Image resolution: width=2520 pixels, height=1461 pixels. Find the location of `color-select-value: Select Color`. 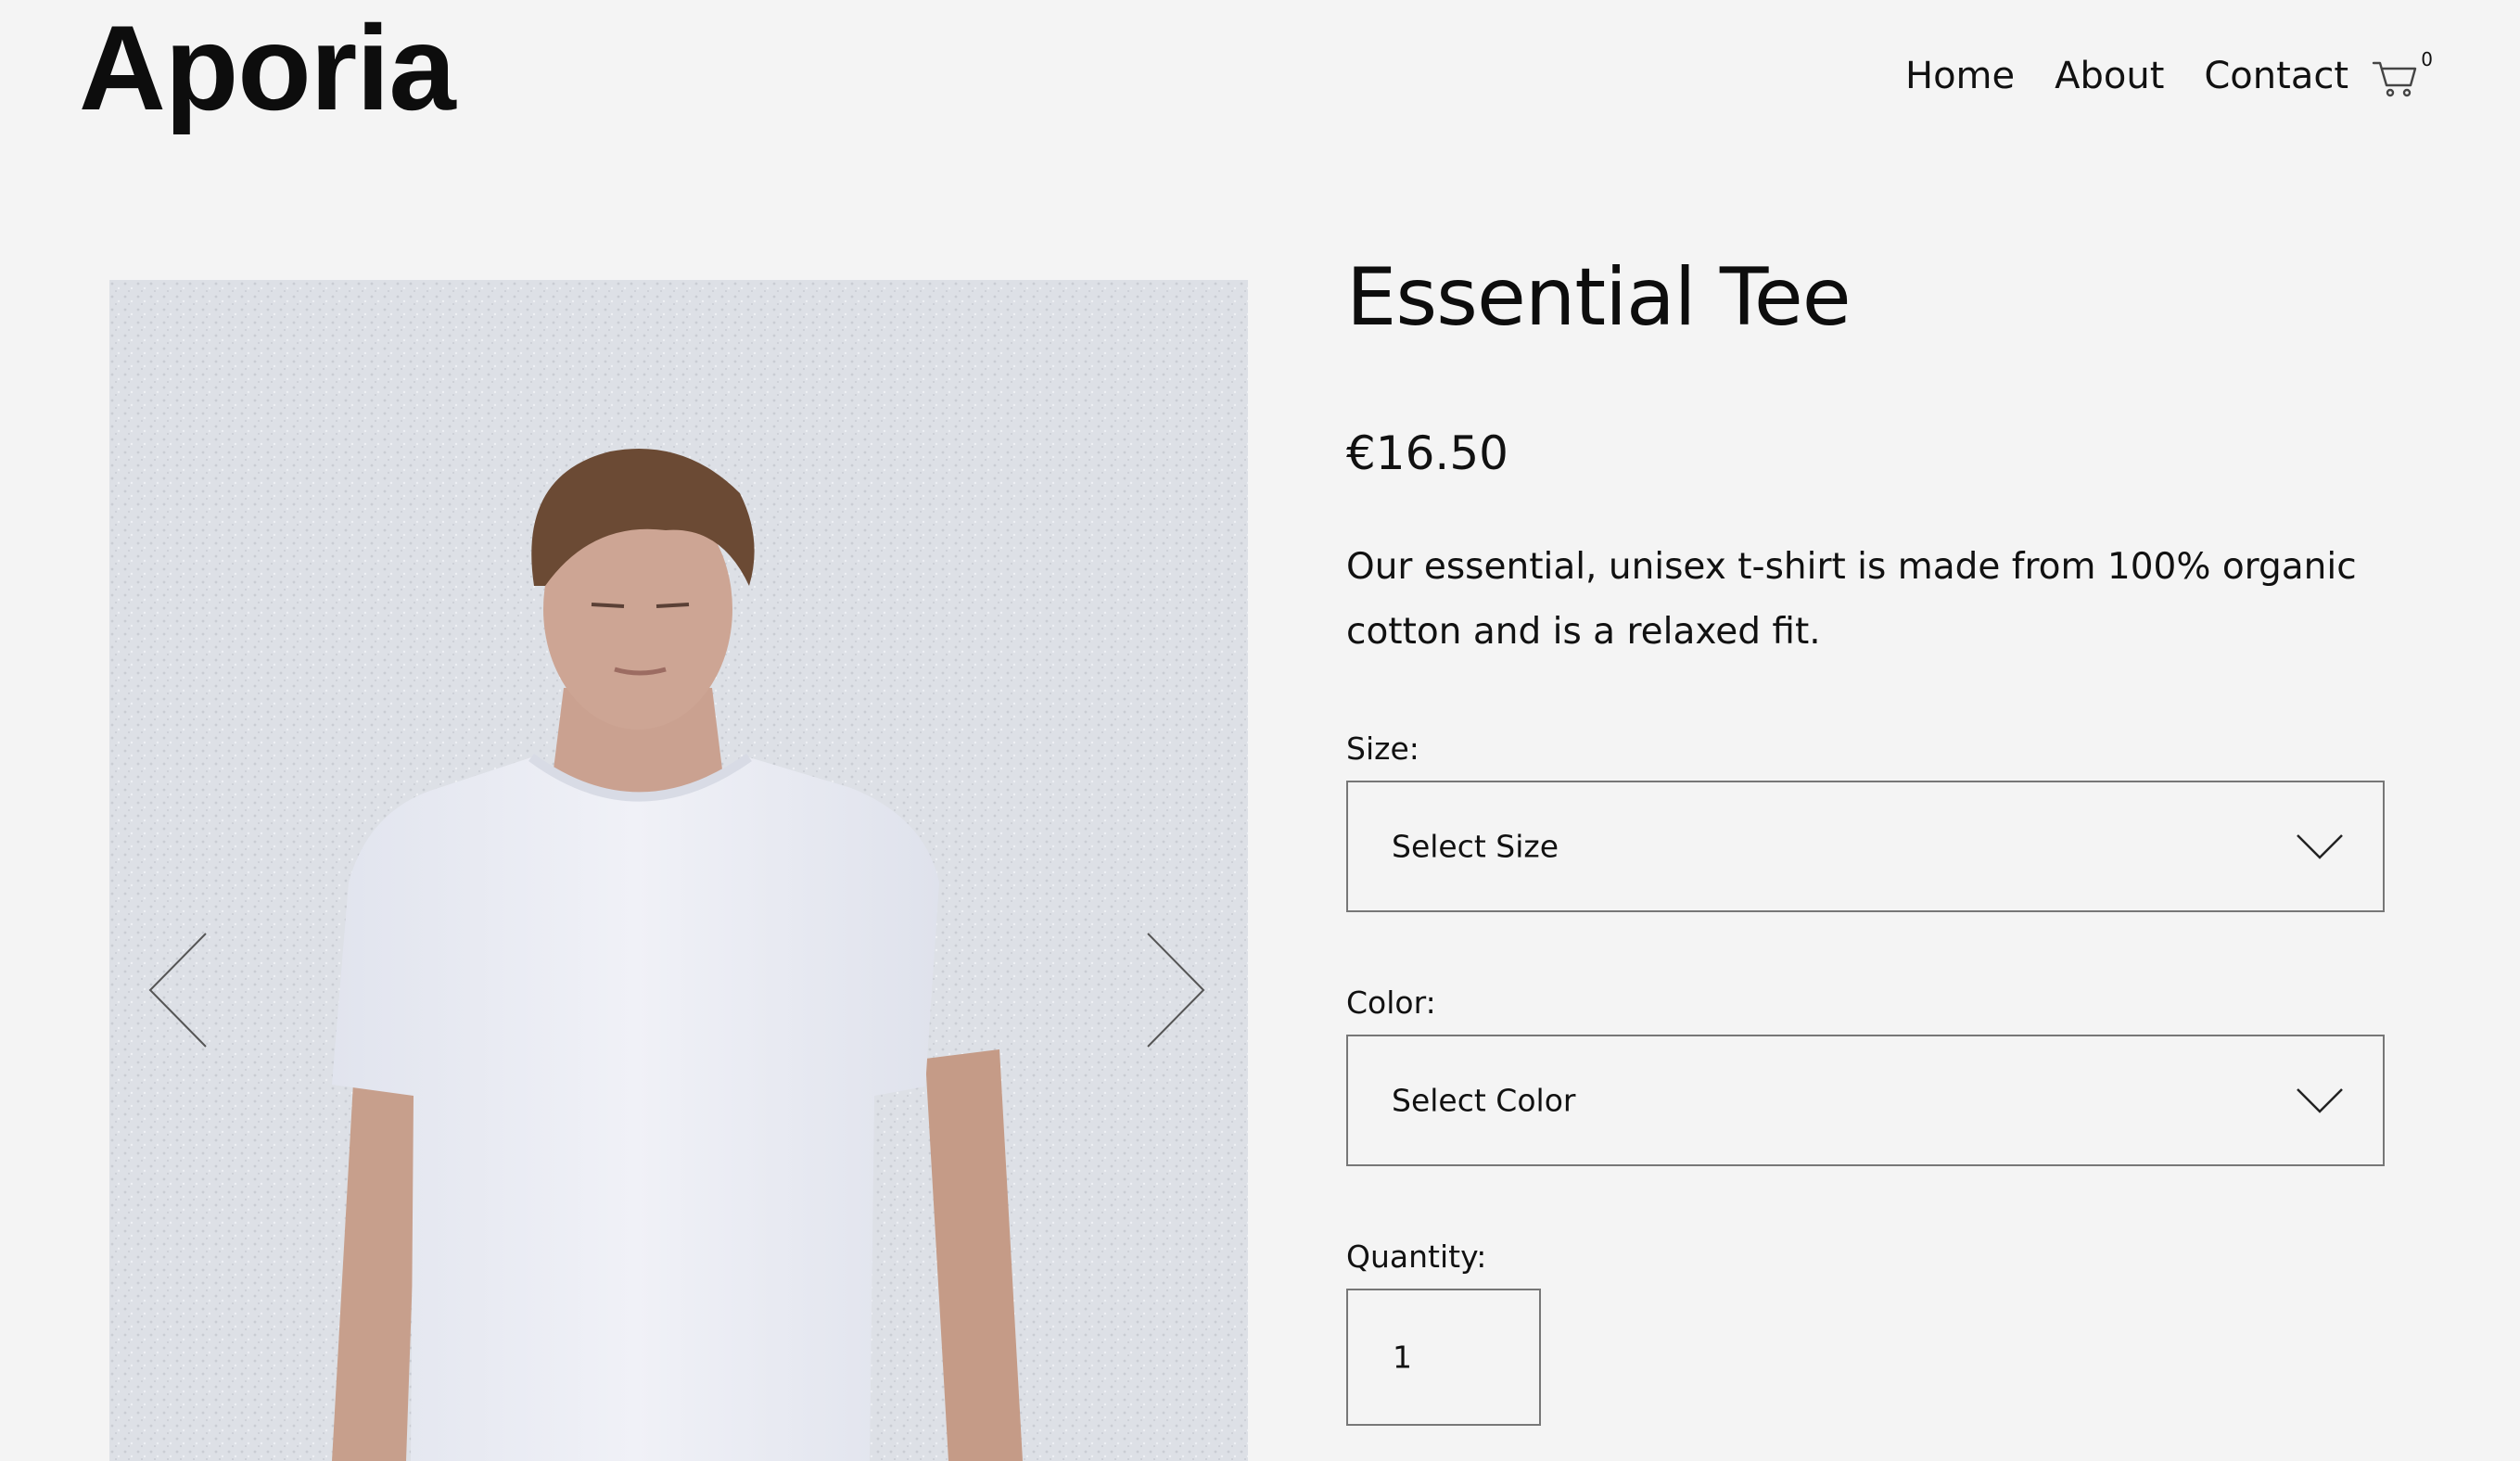

color-select-value: Select Color is located at coordinates (1484, 1100).